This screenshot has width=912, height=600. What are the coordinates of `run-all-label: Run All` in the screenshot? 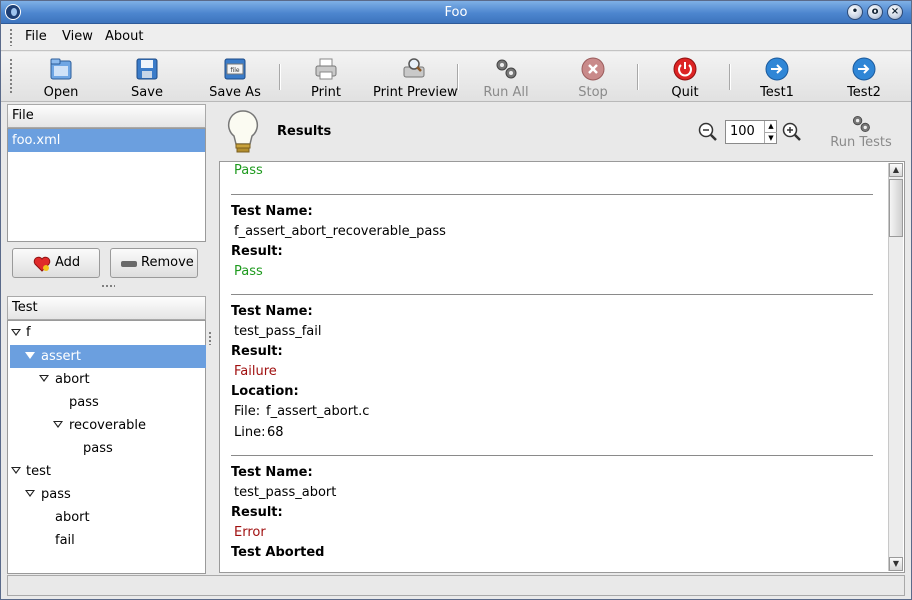 It's located at (506, 92).